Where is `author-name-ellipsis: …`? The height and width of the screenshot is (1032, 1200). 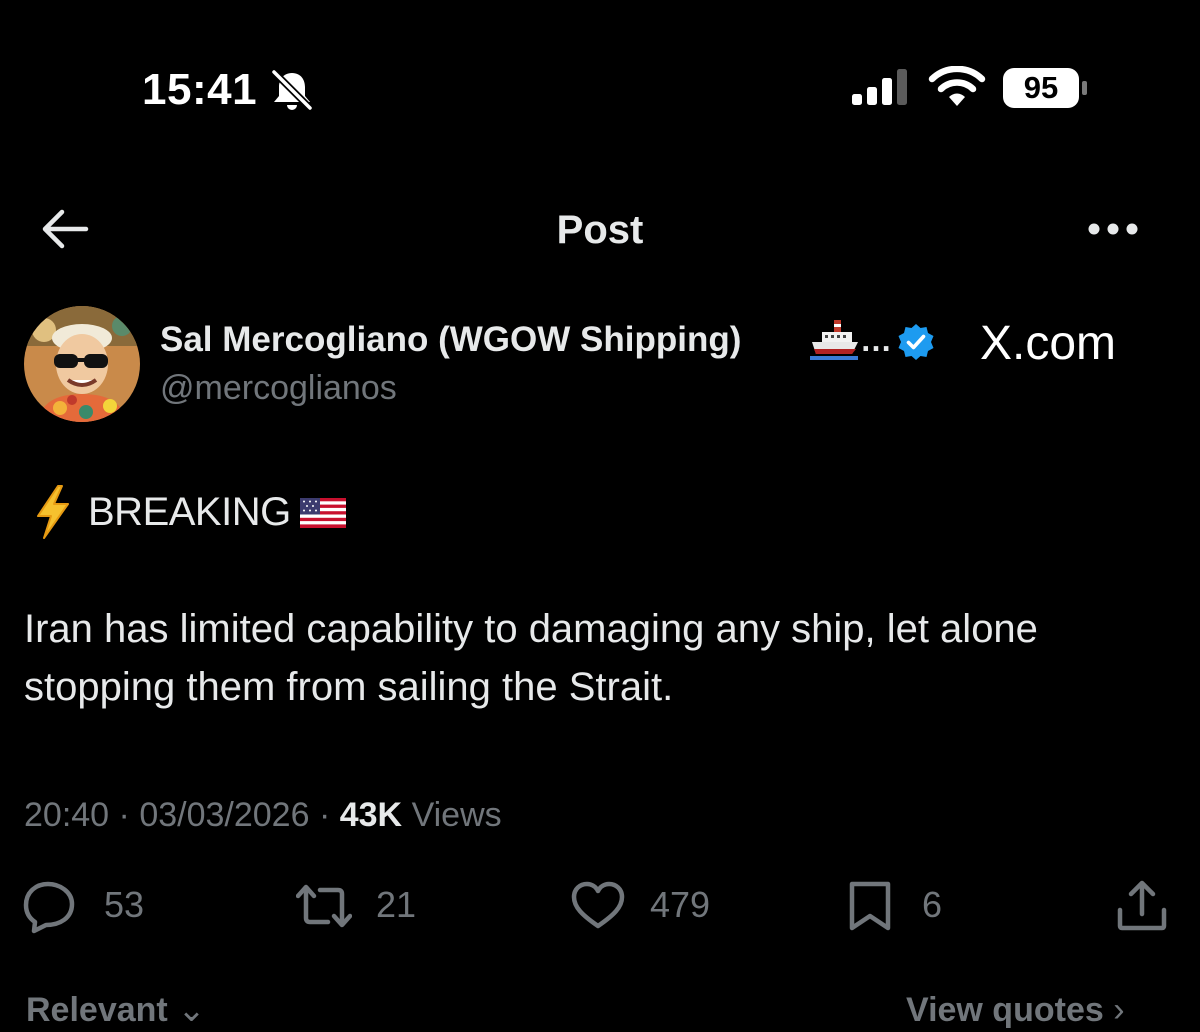 author-name-ellipsis: … is located at coordinates (876, 340).